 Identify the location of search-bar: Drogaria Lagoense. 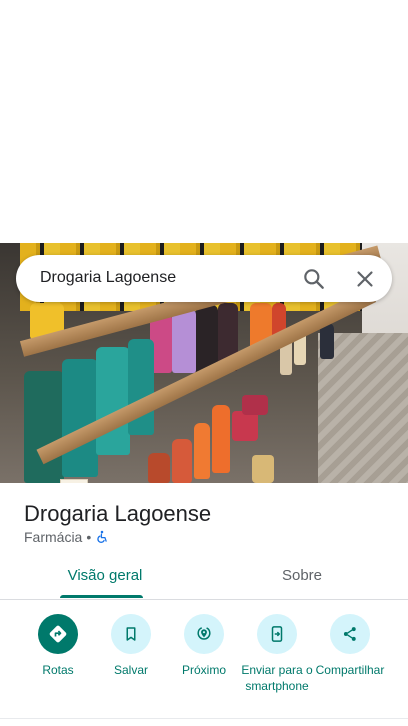
(204, 278).